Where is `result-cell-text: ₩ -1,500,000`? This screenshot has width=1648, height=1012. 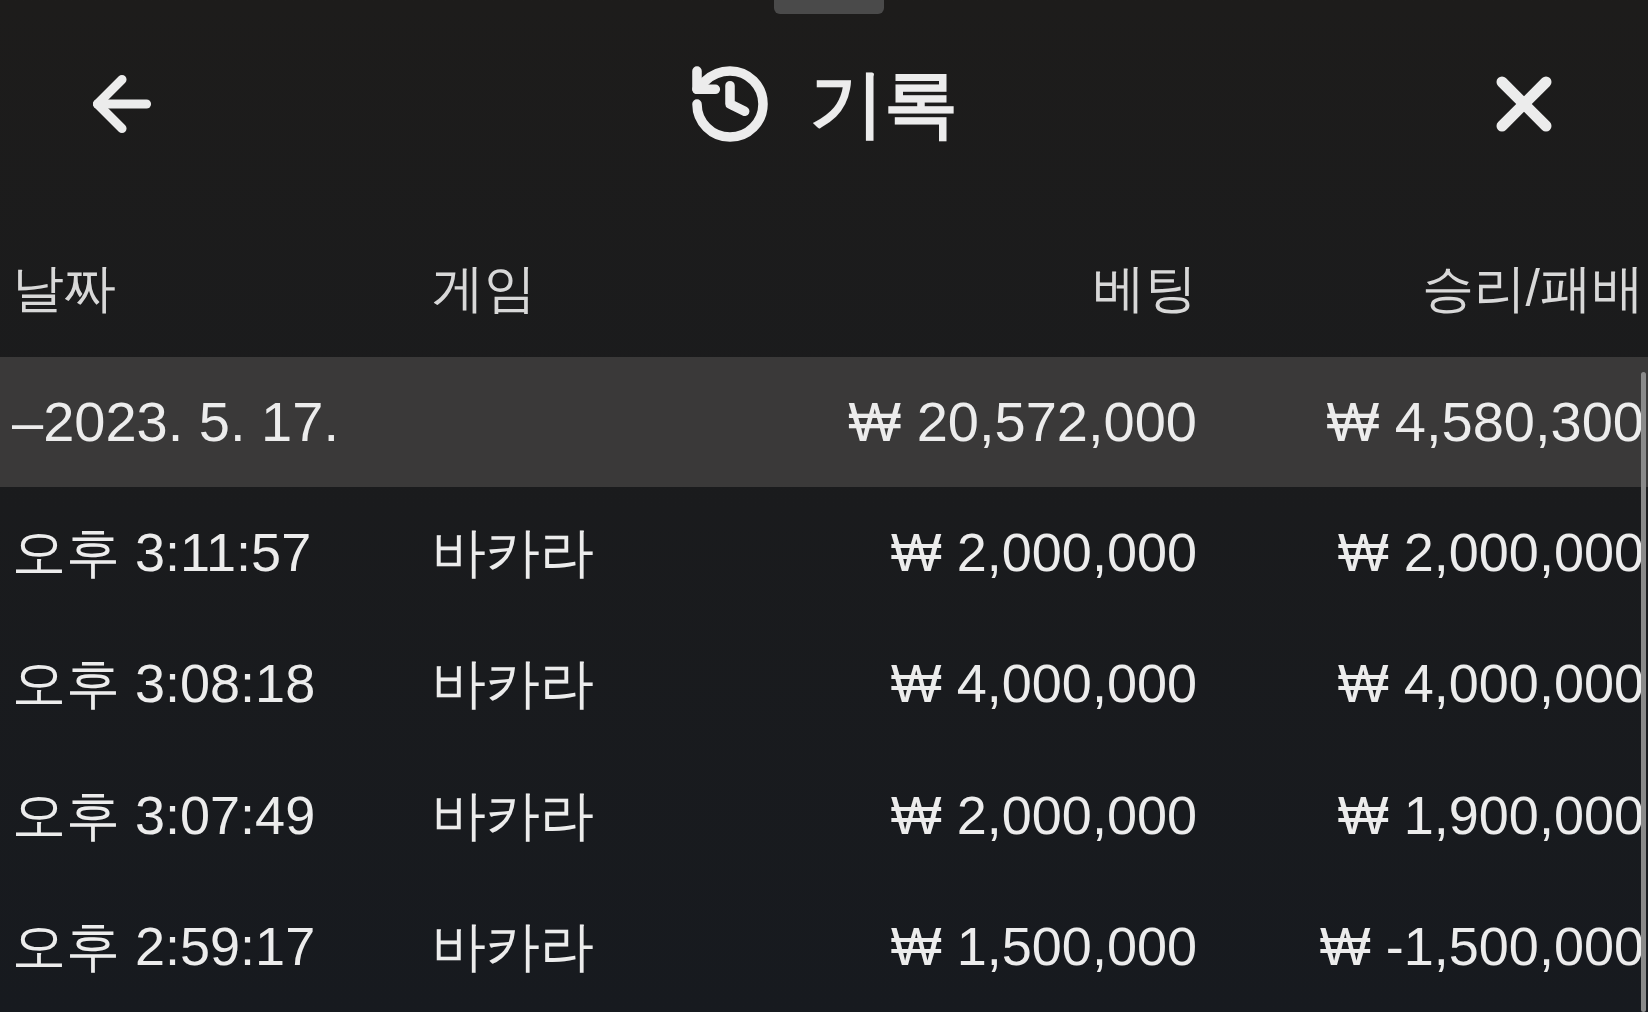 result-cell-text: ₩ -1,500,000 is located at coordinates (1481, 946).